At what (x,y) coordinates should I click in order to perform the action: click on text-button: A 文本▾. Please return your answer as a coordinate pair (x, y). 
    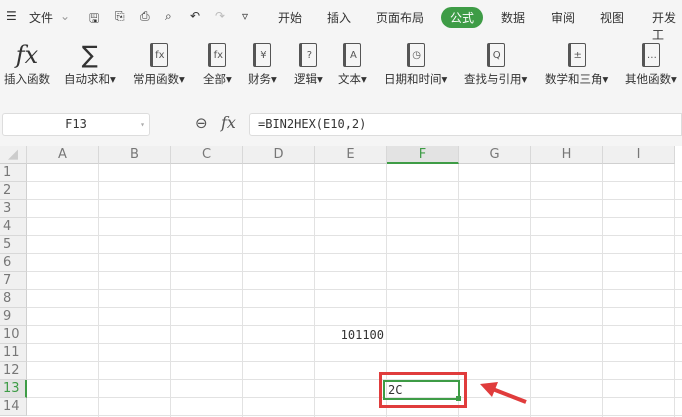
    Looking at the image, I should click on (352, 63).